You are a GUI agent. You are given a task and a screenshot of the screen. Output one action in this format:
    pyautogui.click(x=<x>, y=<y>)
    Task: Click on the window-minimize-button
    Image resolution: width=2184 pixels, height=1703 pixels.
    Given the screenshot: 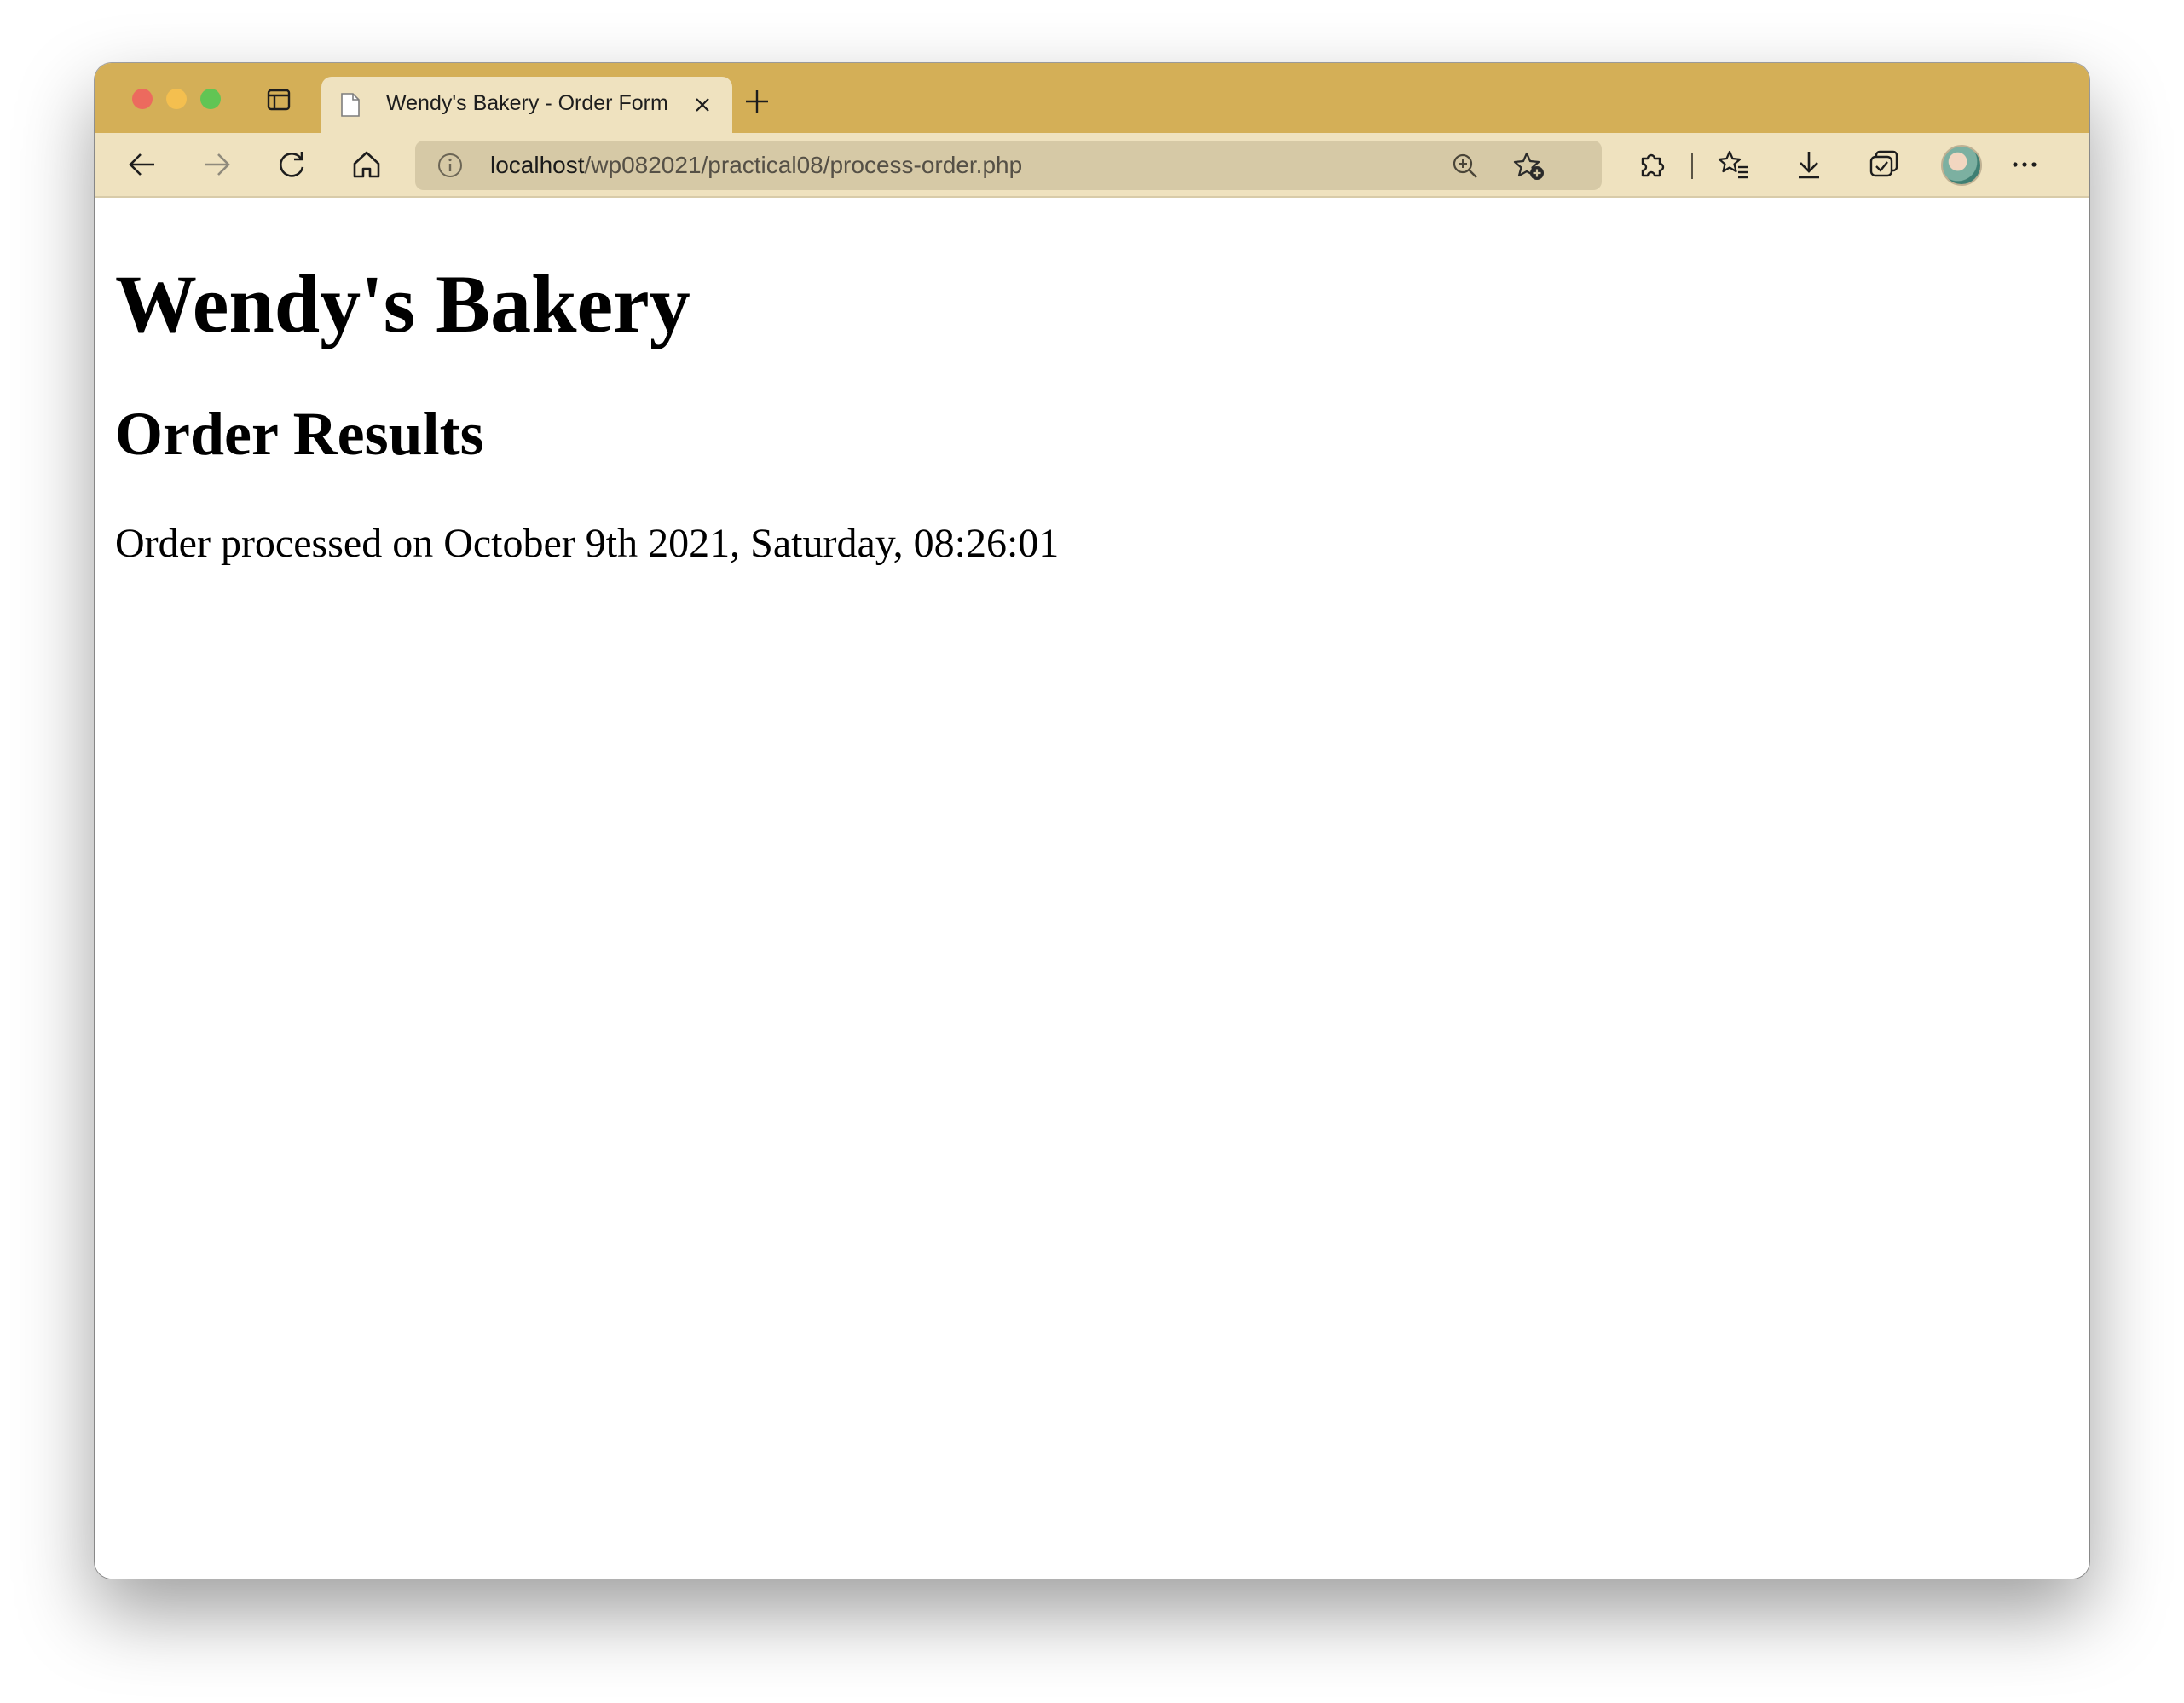 What is the action you would take?
    pyautogui.click(x=176, y=99)
    